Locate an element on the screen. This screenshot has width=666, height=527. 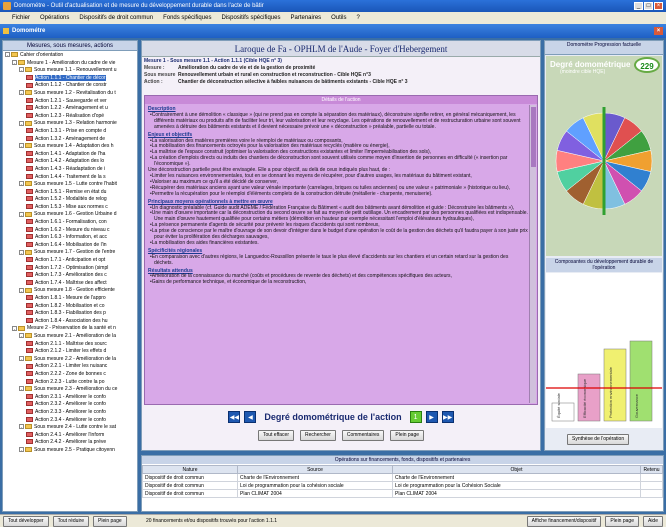
tree-item: Action 1.3.1 - Prise en compte d is located at coordinates (70, 132).